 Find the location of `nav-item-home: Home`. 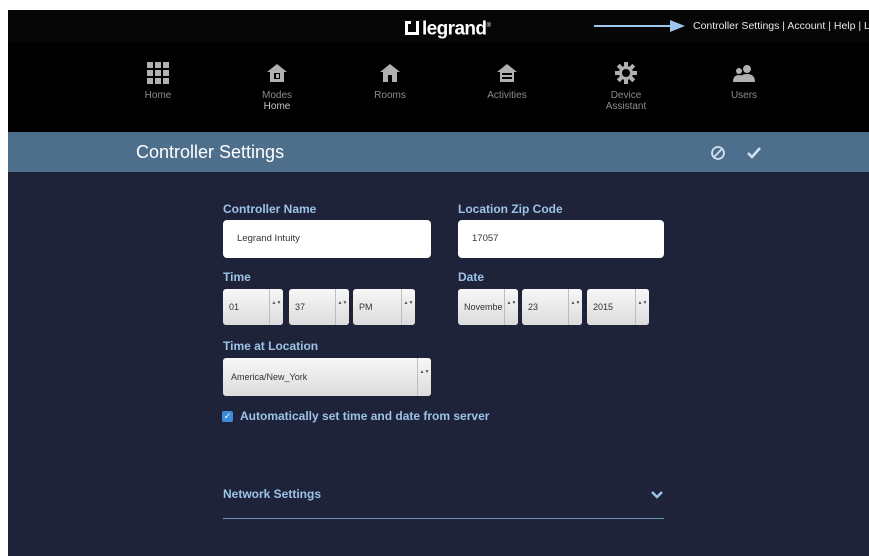

nav-item-home: Home is located at coordinates (158, 81).